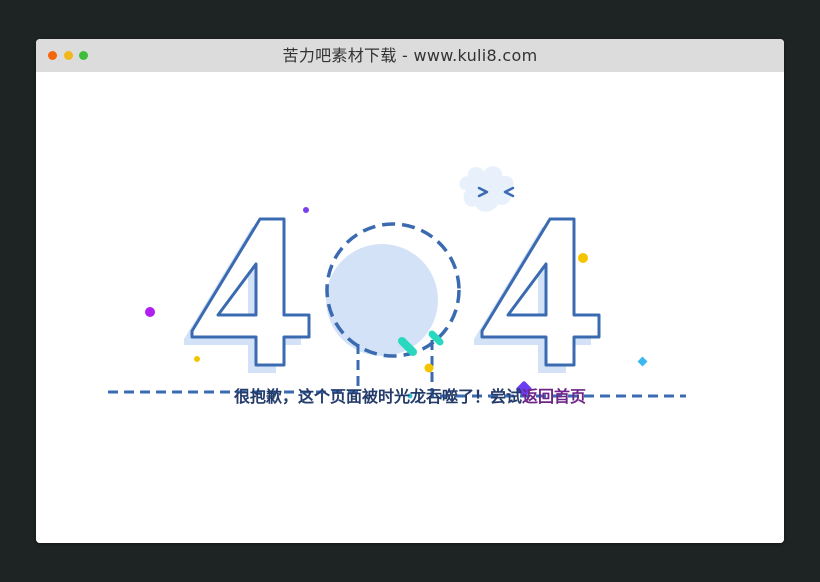  I want to click on home-link: 返回首页, so click(554, 396).